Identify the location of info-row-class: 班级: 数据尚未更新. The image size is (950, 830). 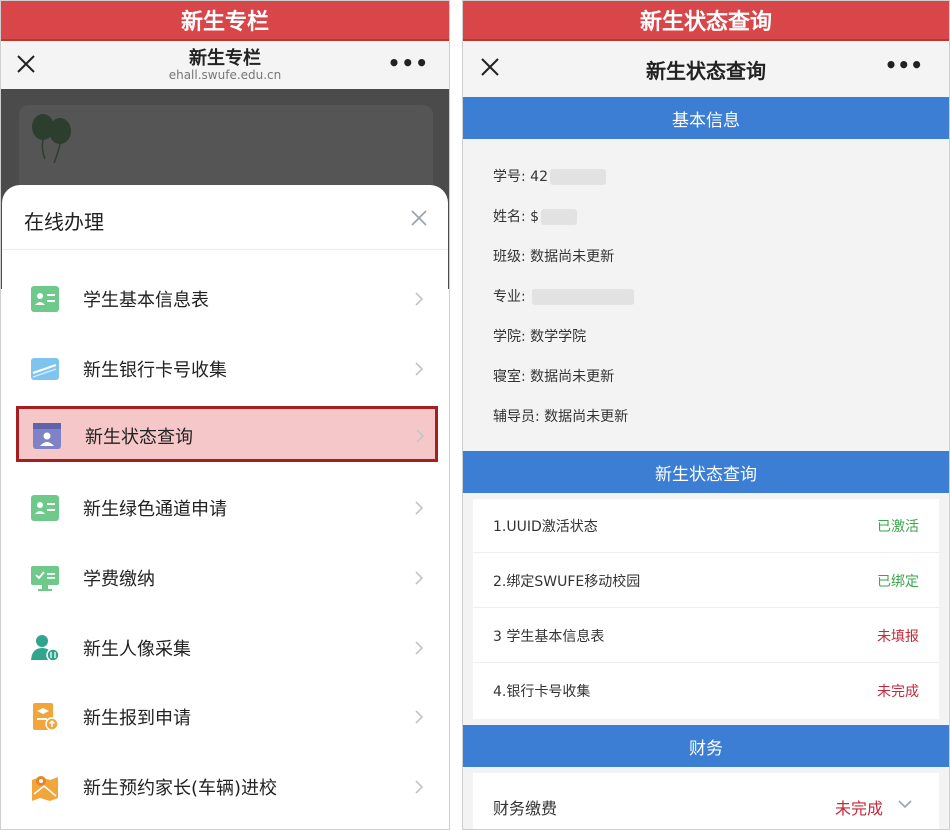
(553, 256).